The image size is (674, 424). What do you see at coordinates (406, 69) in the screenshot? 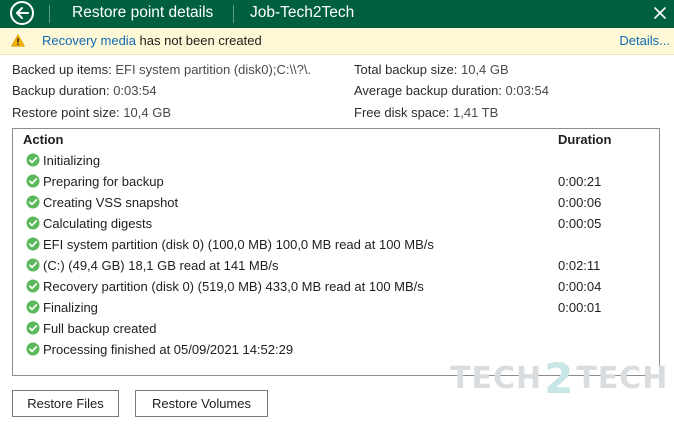
I see `total-backup-size-label: Total backup size:` at bounding box center [406, 69].